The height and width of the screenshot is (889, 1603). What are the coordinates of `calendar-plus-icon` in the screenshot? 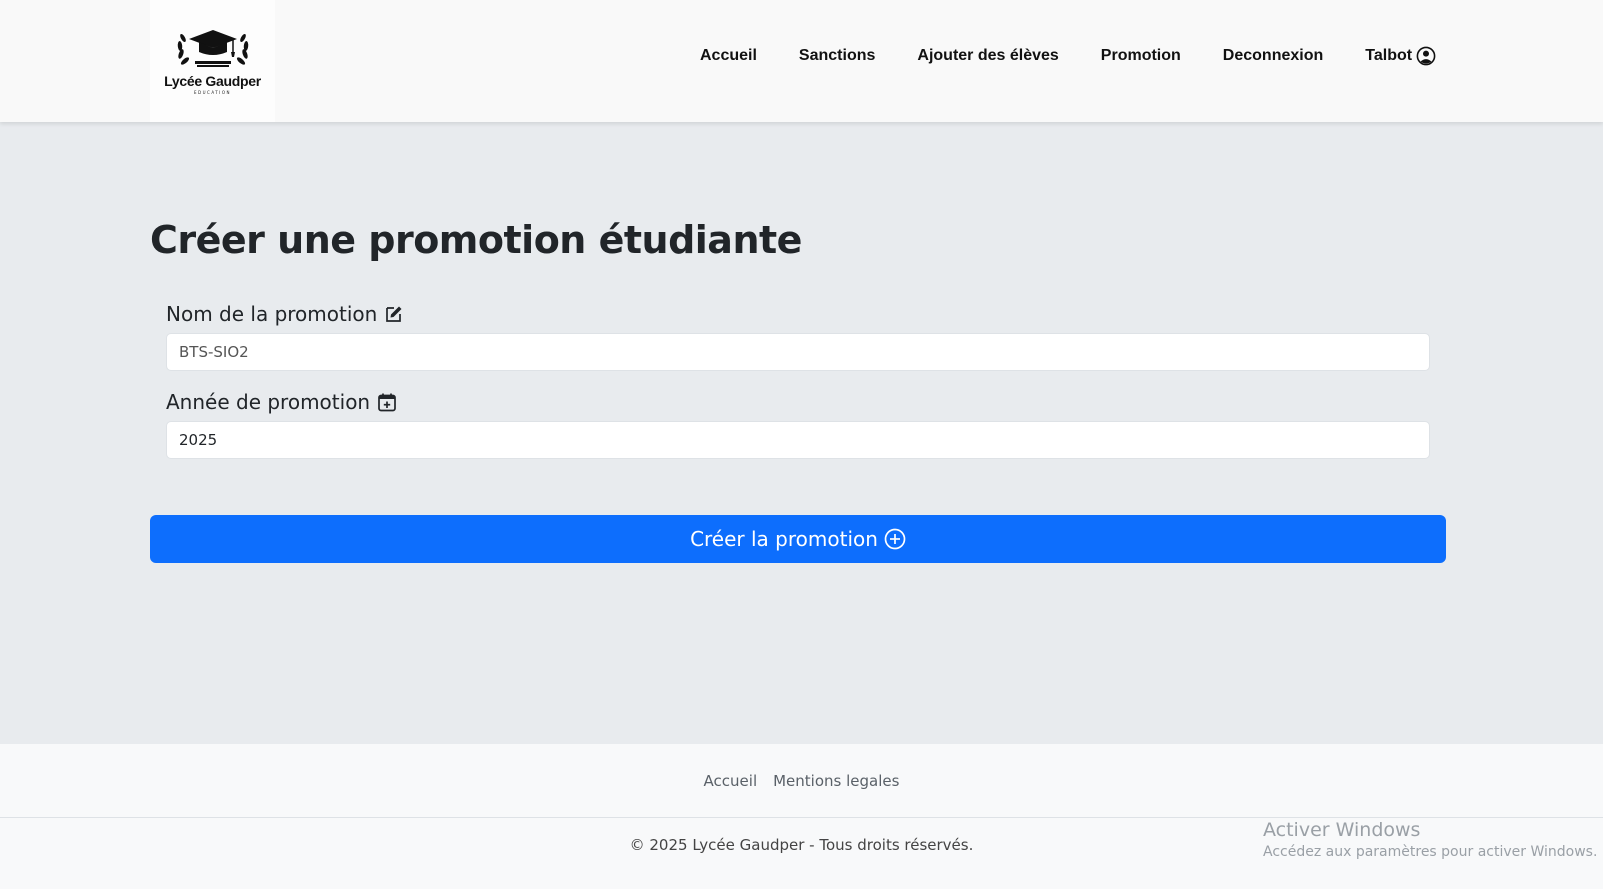 It's located at (387, 402).